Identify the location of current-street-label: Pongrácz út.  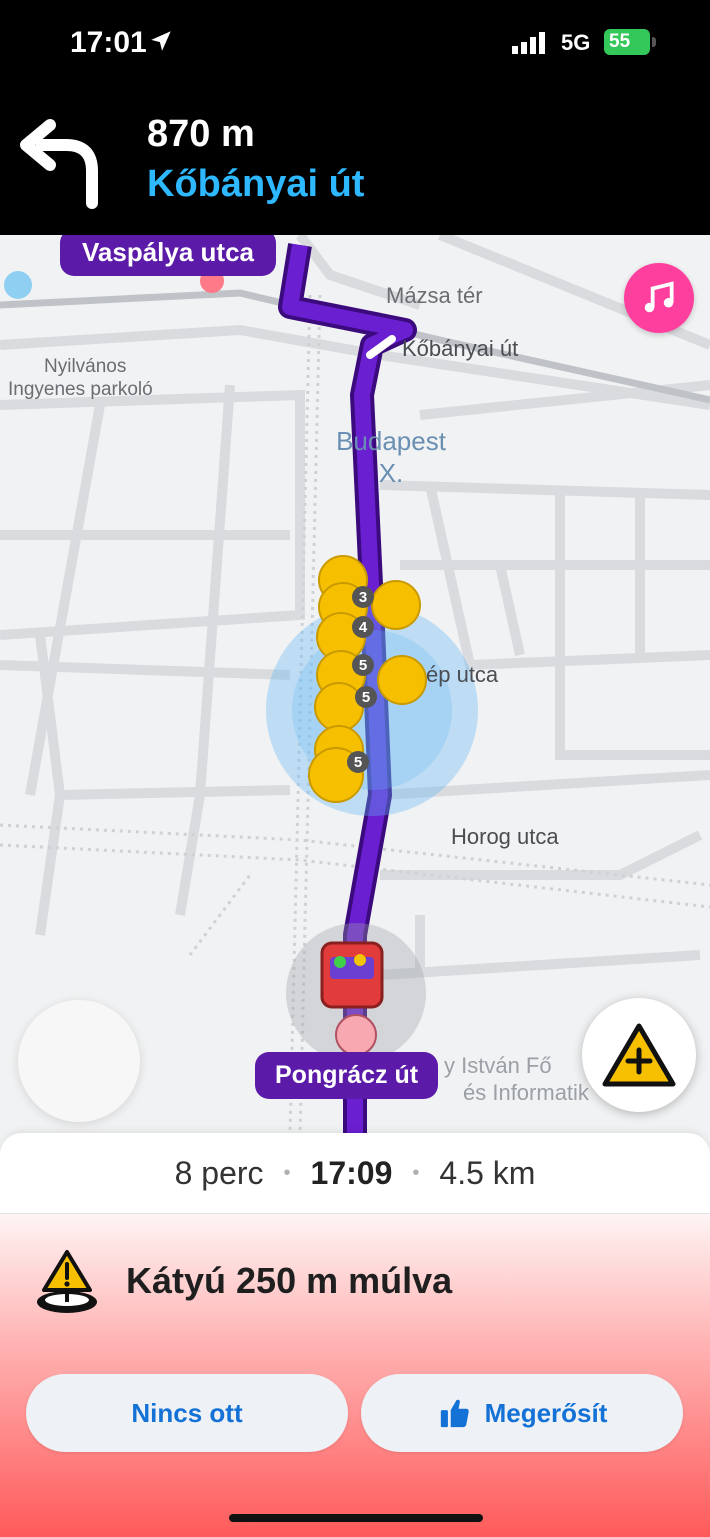
(347, 1075).